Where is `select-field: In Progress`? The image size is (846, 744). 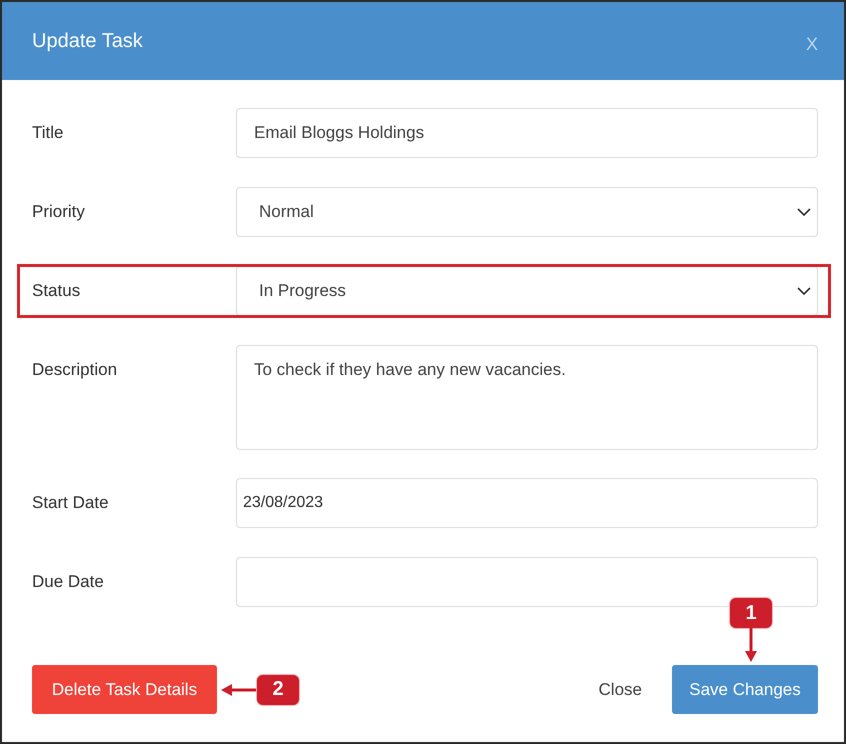
select-field: In Progress is located at coordinates (527, 291).